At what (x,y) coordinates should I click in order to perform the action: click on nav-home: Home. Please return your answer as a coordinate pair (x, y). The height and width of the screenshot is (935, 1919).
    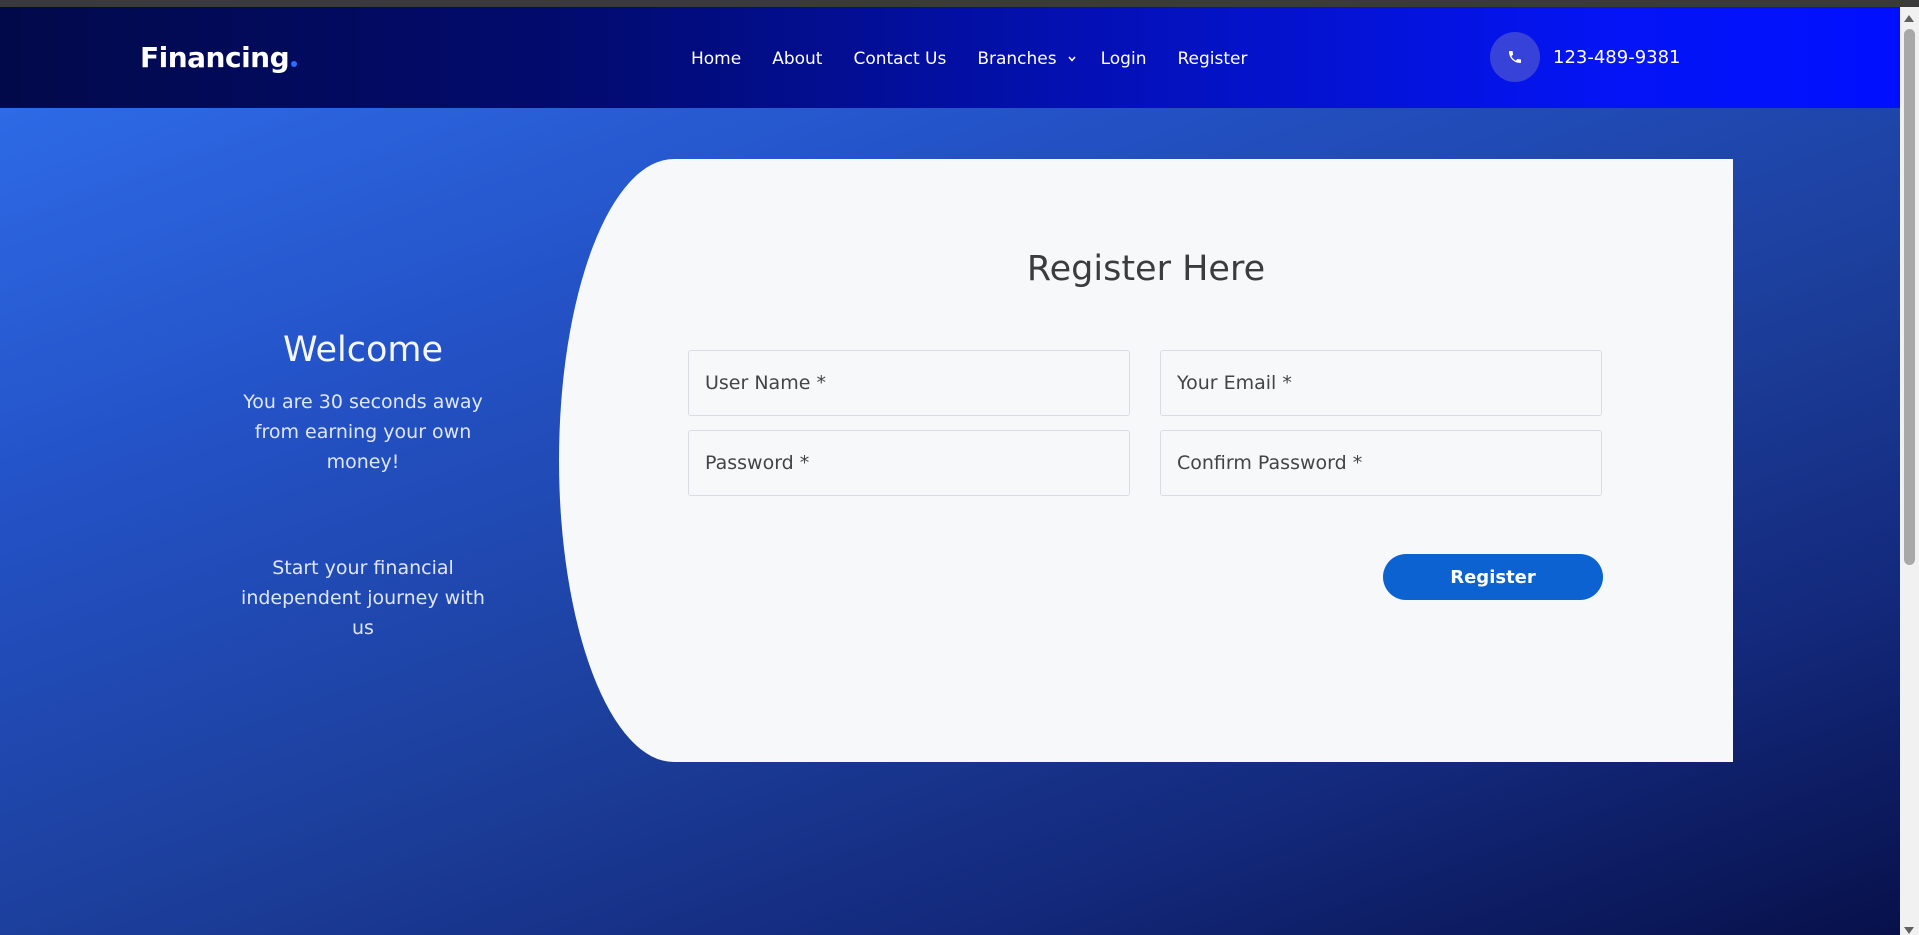
    Looking at the image, I should click on (716, 59).